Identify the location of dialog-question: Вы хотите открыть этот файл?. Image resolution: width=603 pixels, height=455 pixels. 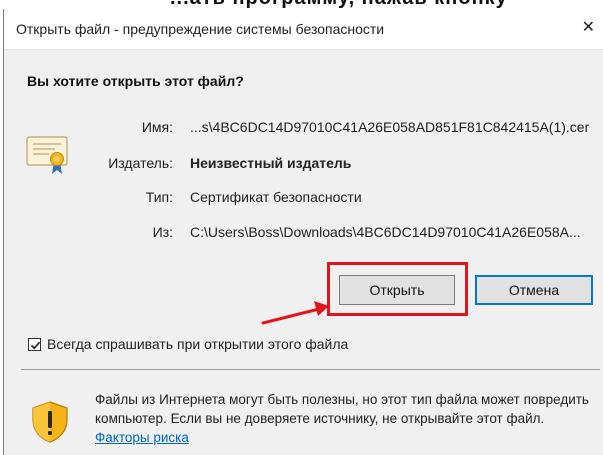
(135, 81).